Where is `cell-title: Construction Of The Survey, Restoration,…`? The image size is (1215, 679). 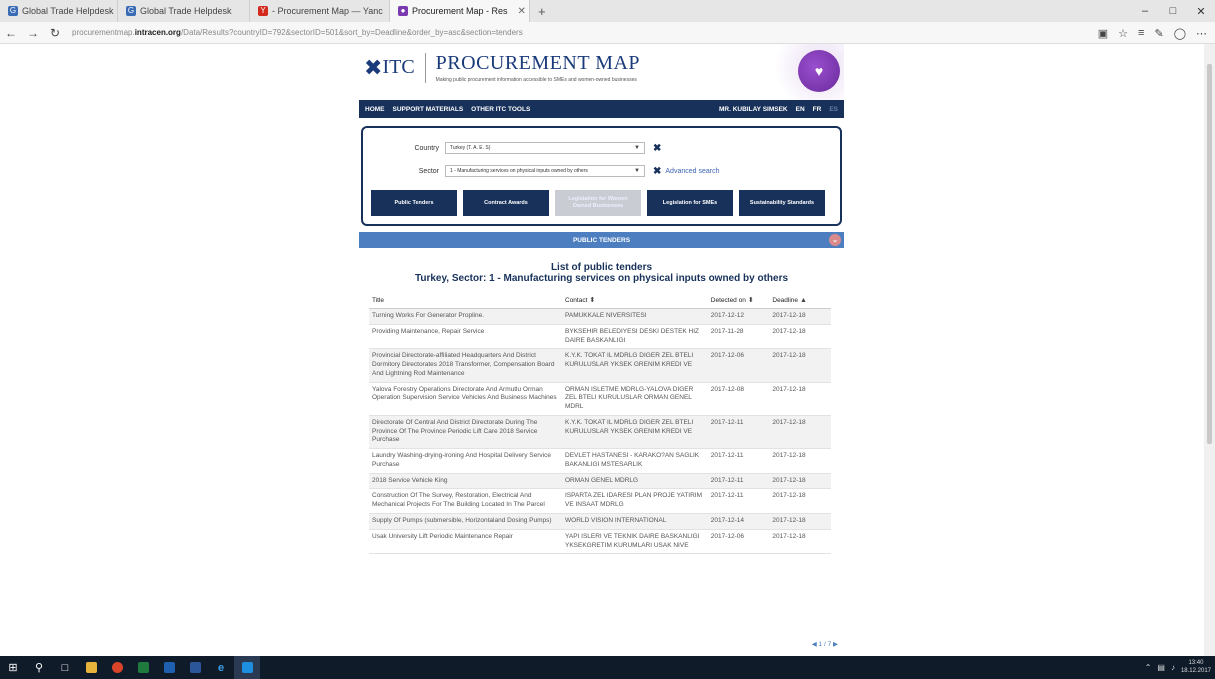 cell-title: Construction Of The Survey, Restoration,… is located at coordinates (465, 501).